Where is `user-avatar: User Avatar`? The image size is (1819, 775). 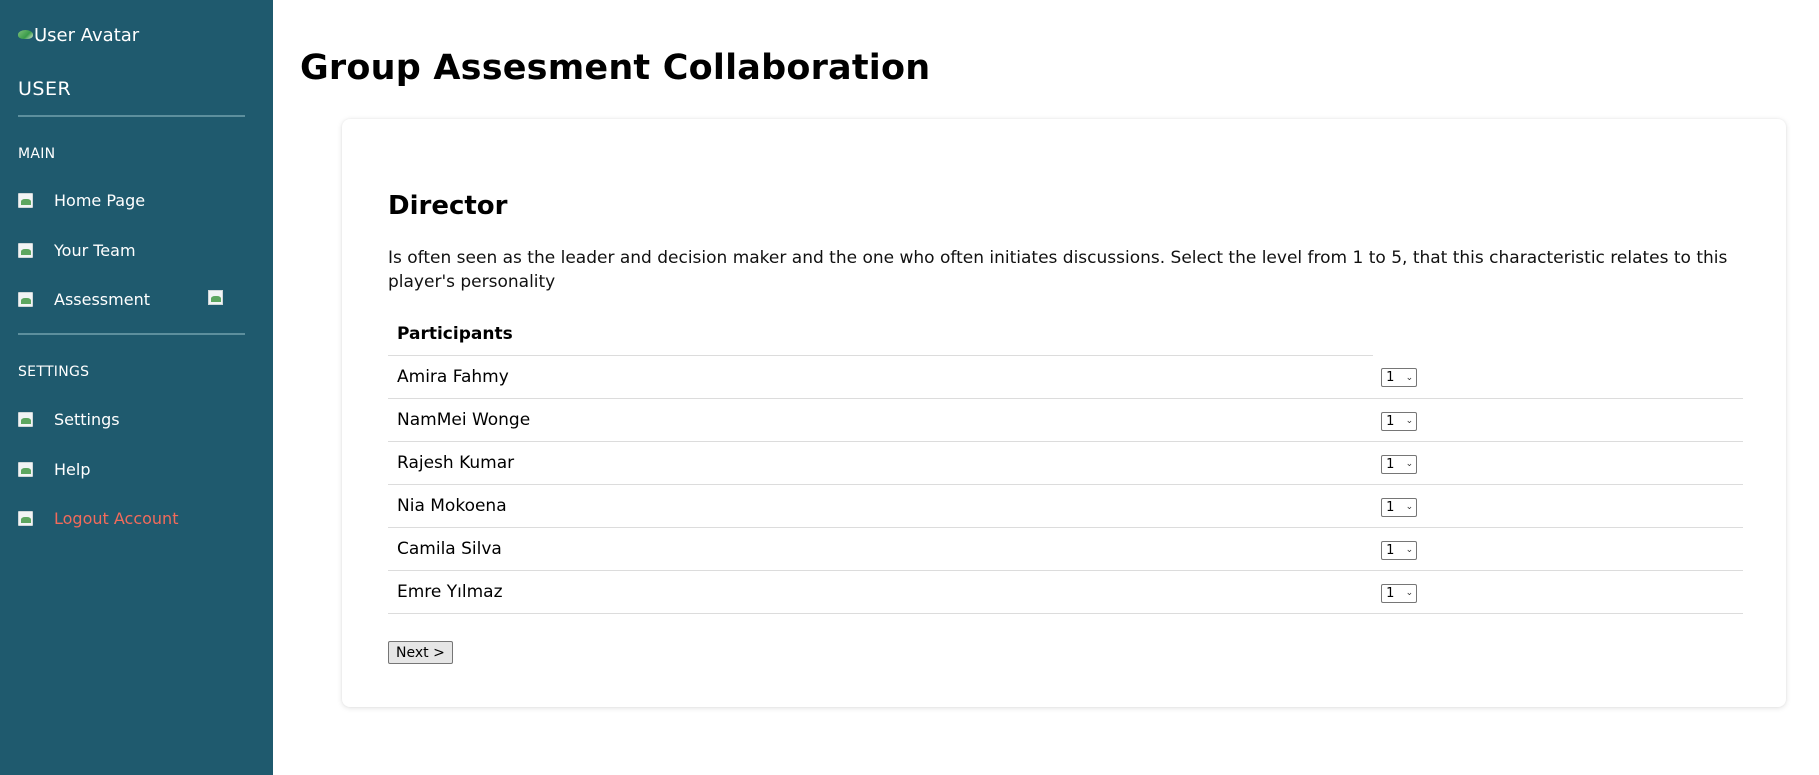 user-avatar: User Avatar is located at coordinates (78, 35).